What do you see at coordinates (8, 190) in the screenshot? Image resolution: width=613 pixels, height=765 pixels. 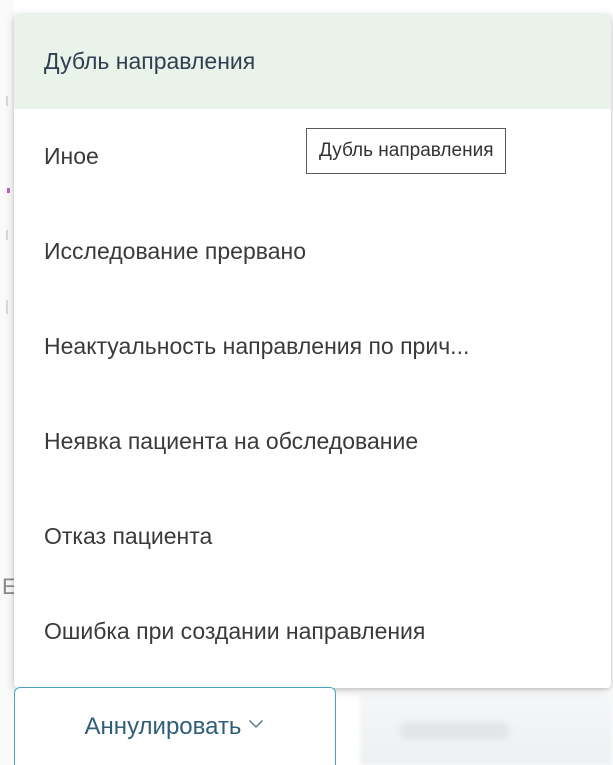 I see `background-marker` at bounding box center [8, 190].